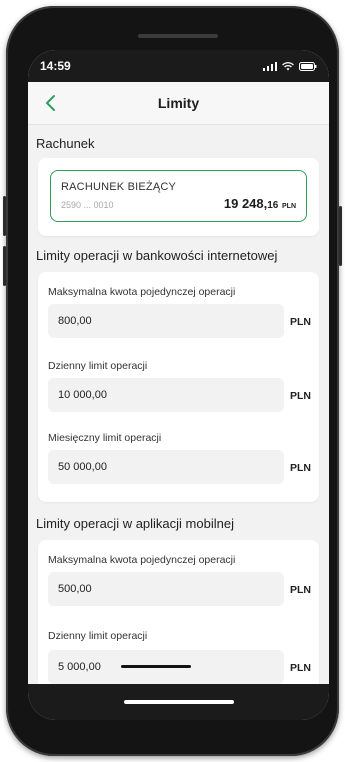 The height and width of the screenshot is (762, 345). Describe the element at coordinates (55, 66) in the screenshot. I see `status-time: 14:59` at that location.